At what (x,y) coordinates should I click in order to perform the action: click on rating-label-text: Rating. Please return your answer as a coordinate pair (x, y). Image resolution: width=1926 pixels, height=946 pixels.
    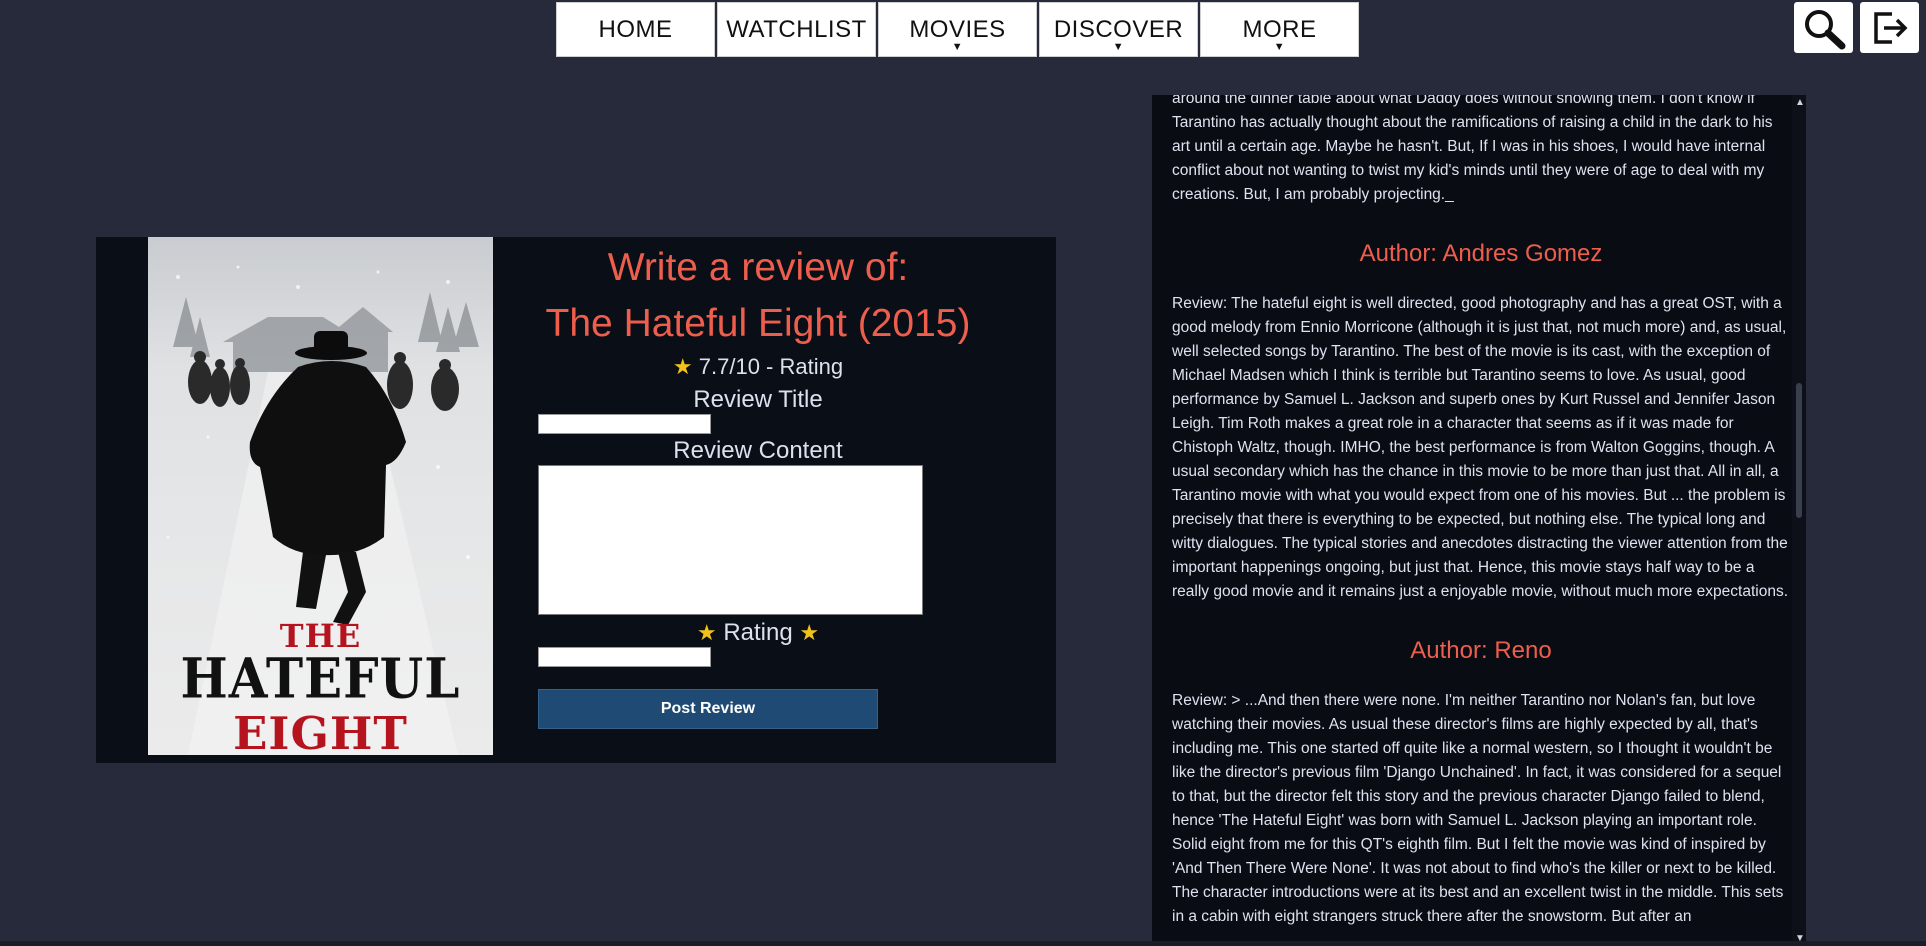
    Looking at the image, I should click on (758, 632).